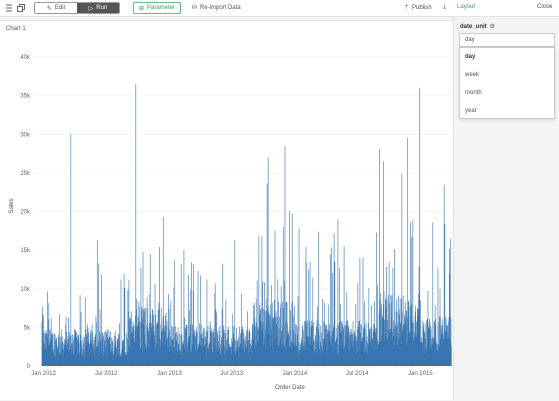  I want to click on settings-icon: ⚙, so click(492, 26).